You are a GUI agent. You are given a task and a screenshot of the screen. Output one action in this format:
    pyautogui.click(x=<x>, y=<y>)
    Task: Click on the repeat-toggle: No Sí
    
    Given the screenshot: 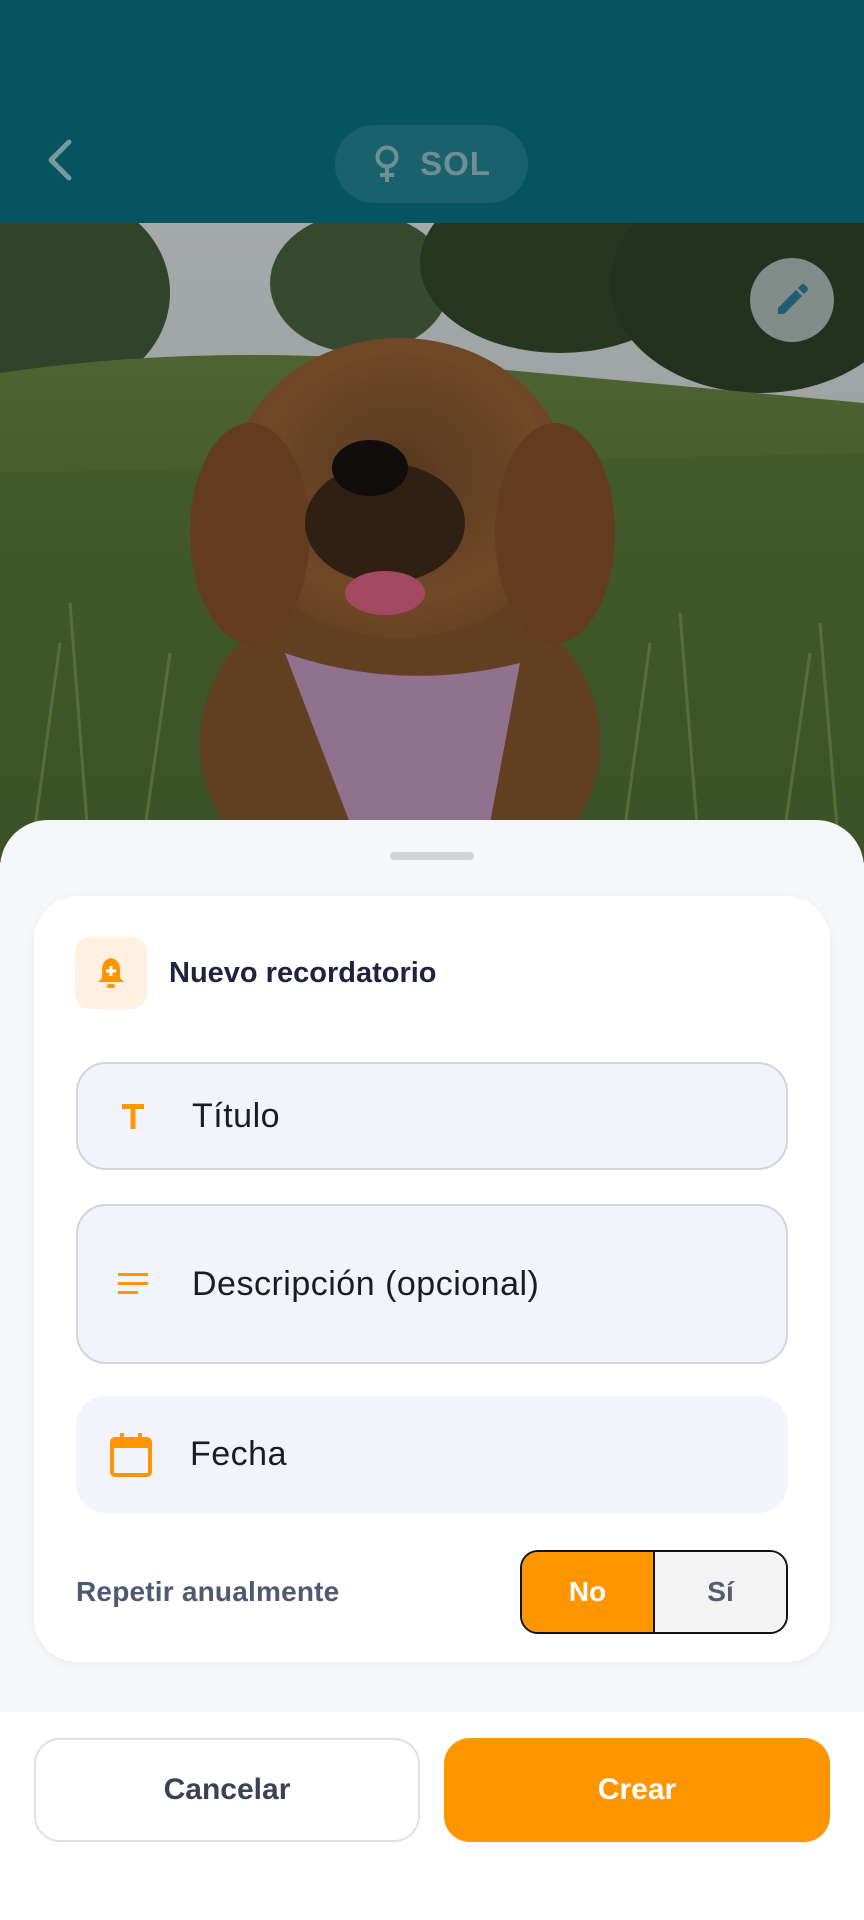 What is the action you would take?
    pyautogui.click(x=654, y=1592)
    